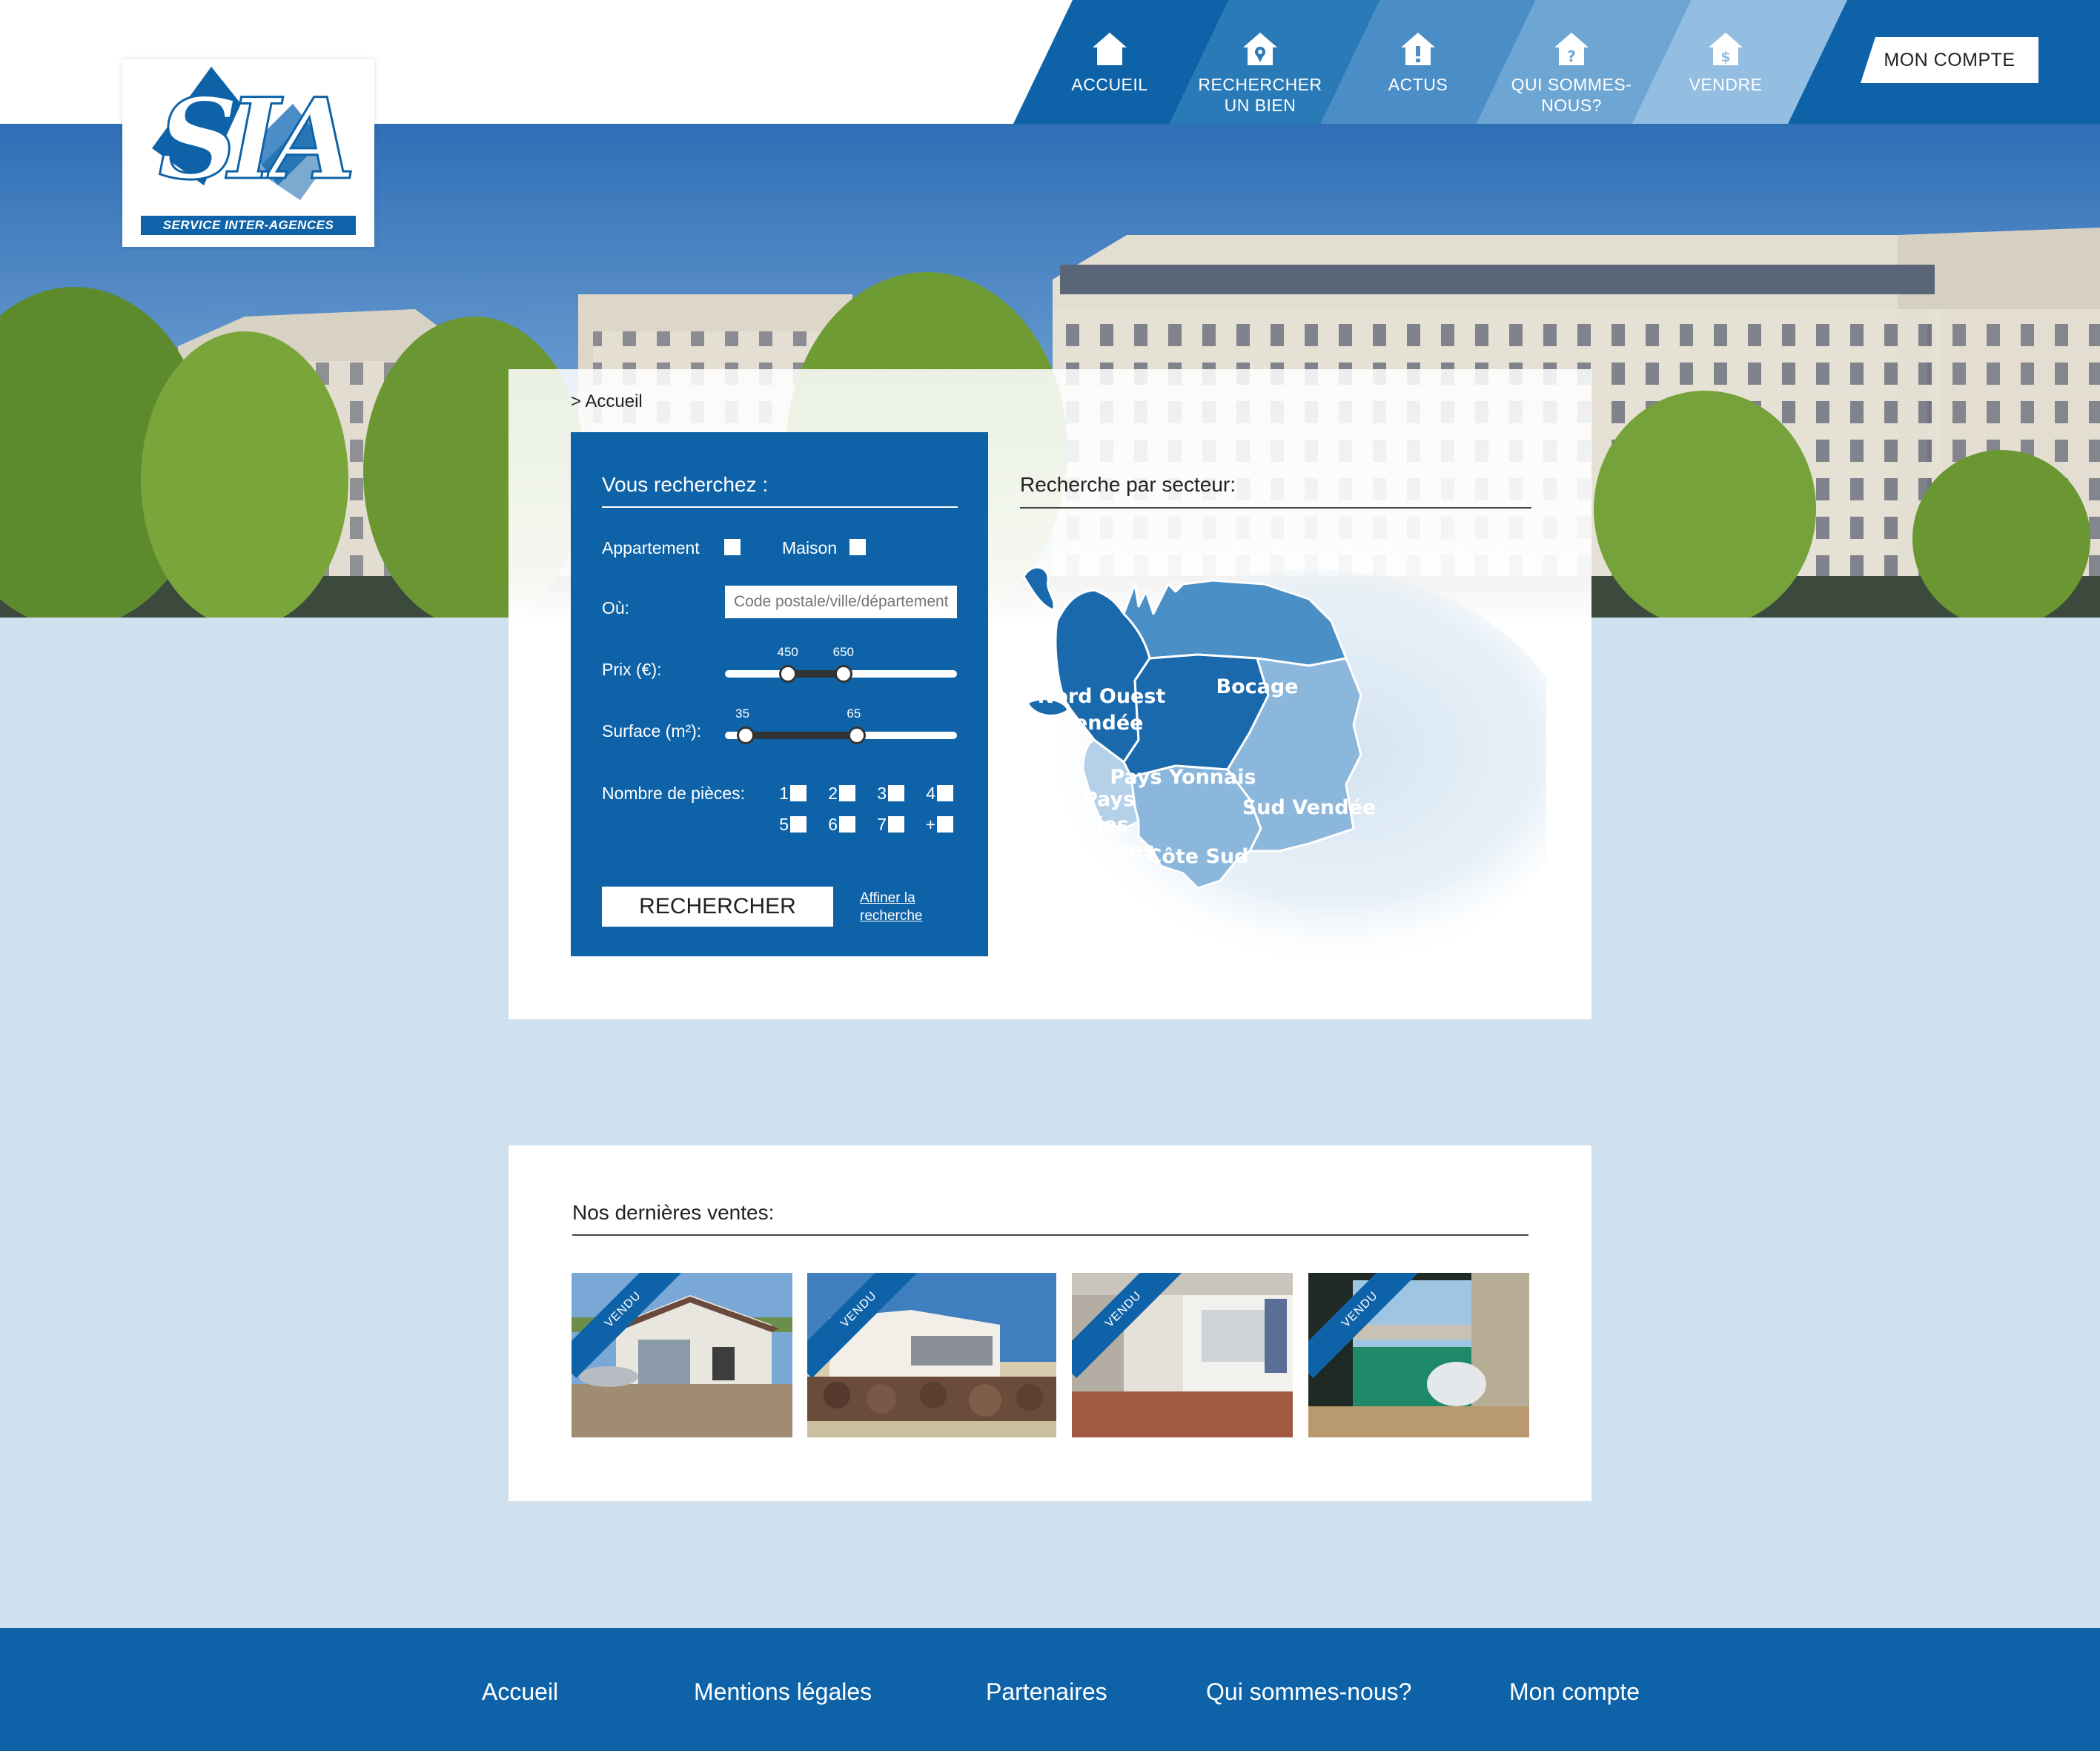 Image resolution: width=2100 pixels, height=1751 pixels. Describe the element at coordinates (1949, 60) in the screenshot. I see `my-account-button: MON COMPTE` at that location.